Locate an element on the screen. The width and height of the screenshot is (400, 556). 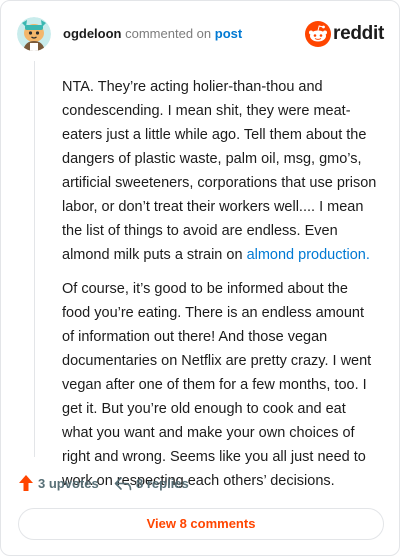
comment-header: ogdeloon commented on post reddit is located at coordinates (200, 34).